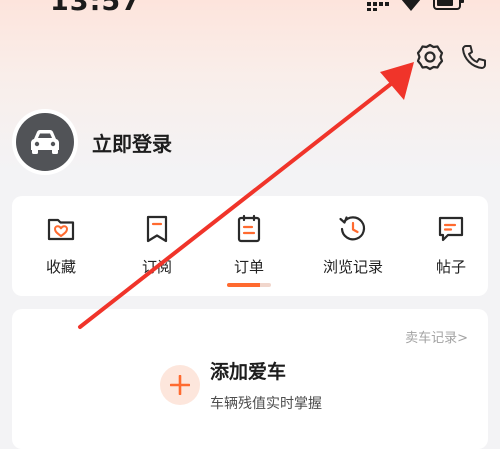 This screenshot has width=500, height=449. I want to click on favorites-folder-icon, so click(61, 229).